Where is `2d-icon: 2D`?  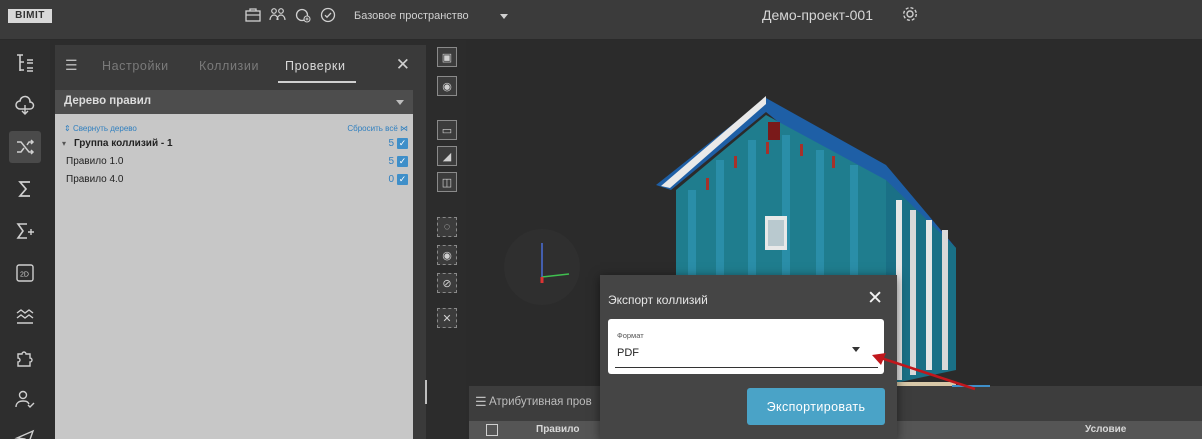
2d-icon: 2D is located at coordinates (25, 273).